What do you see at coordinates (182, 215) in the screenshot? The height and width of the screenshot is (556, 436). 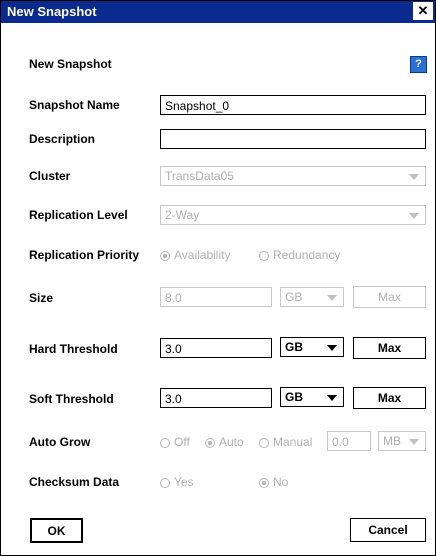 I see `replication-level-value: 2-Way` at bounding box center [182, 215].